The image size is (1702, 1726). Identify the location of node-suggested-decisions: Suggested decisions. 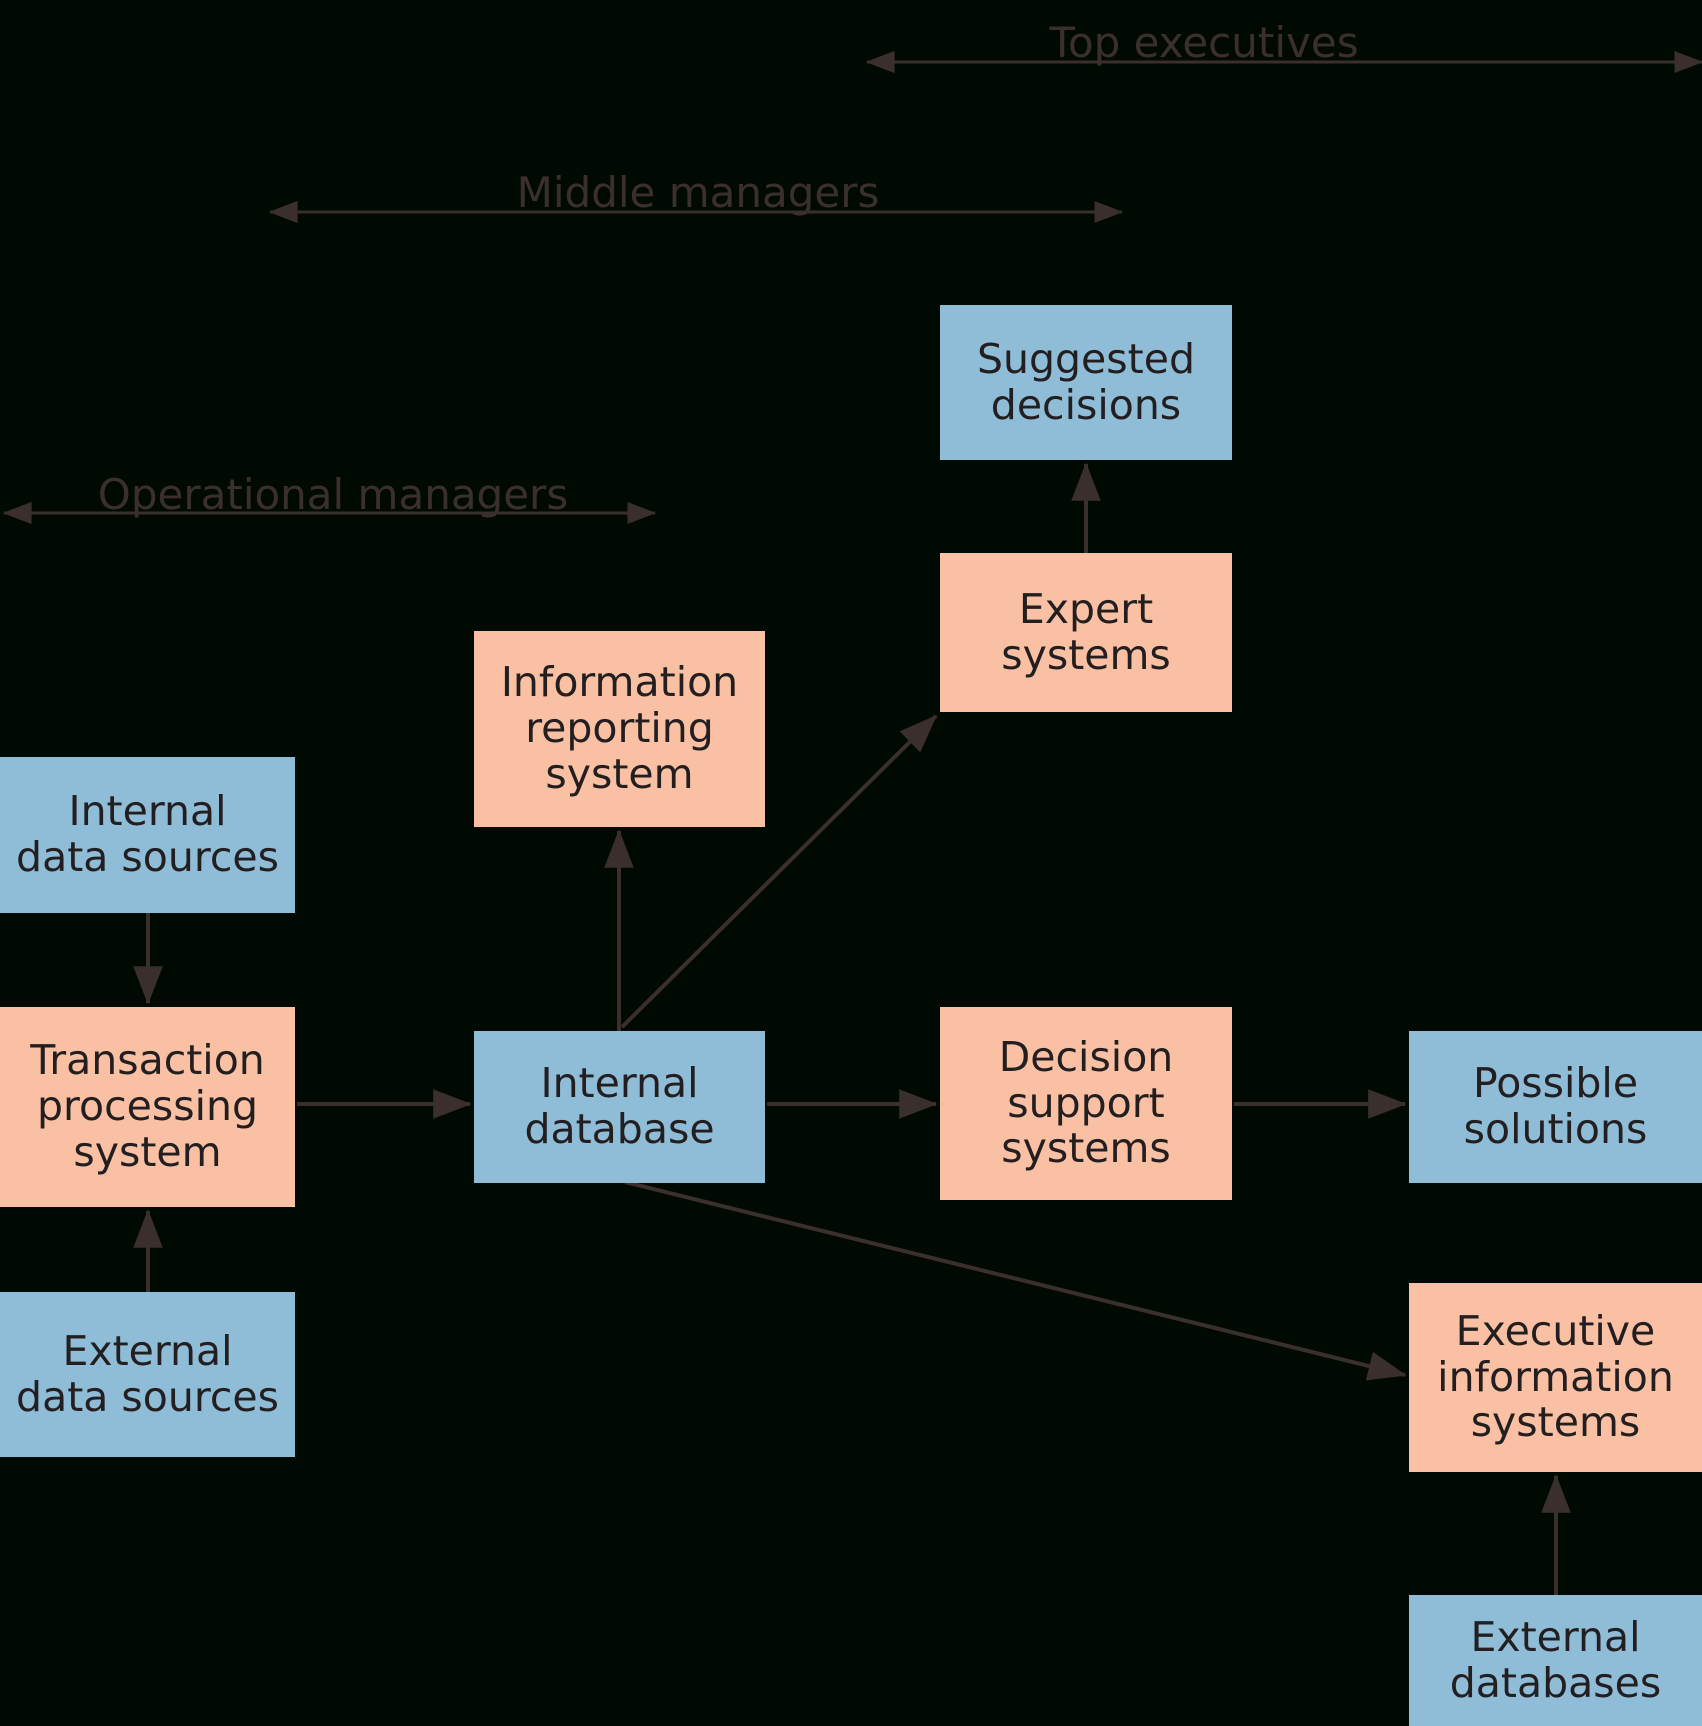
(1086, 382).